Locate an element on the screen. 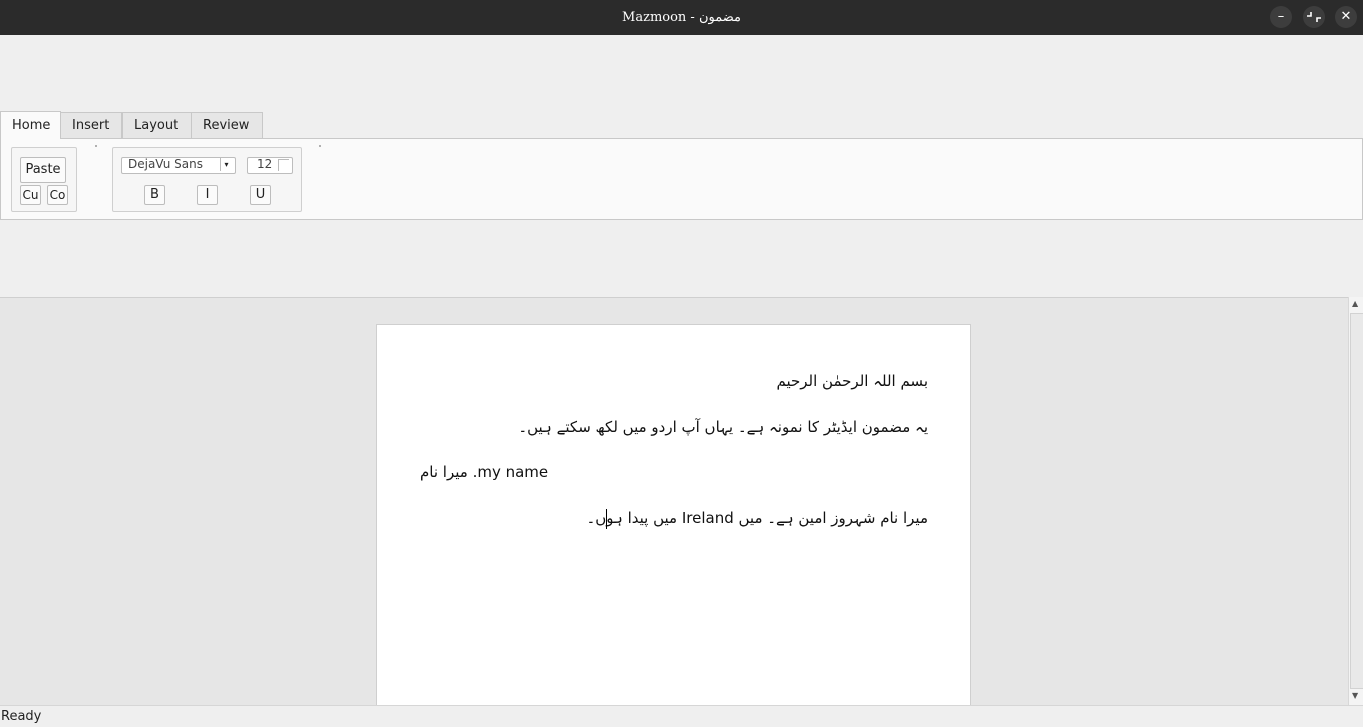  restore-button is located at coordinates (1314, 17).